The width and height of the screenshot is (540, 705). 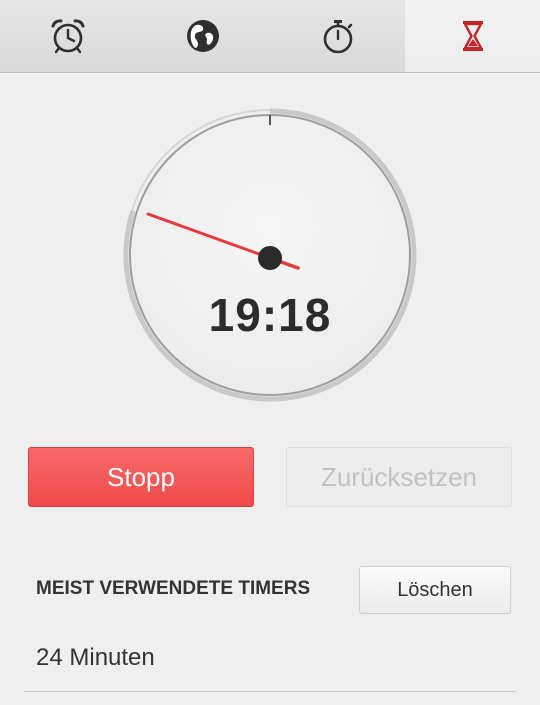 I want to click on reset-button: Zurücksetzen, so click(x=399, y=477).